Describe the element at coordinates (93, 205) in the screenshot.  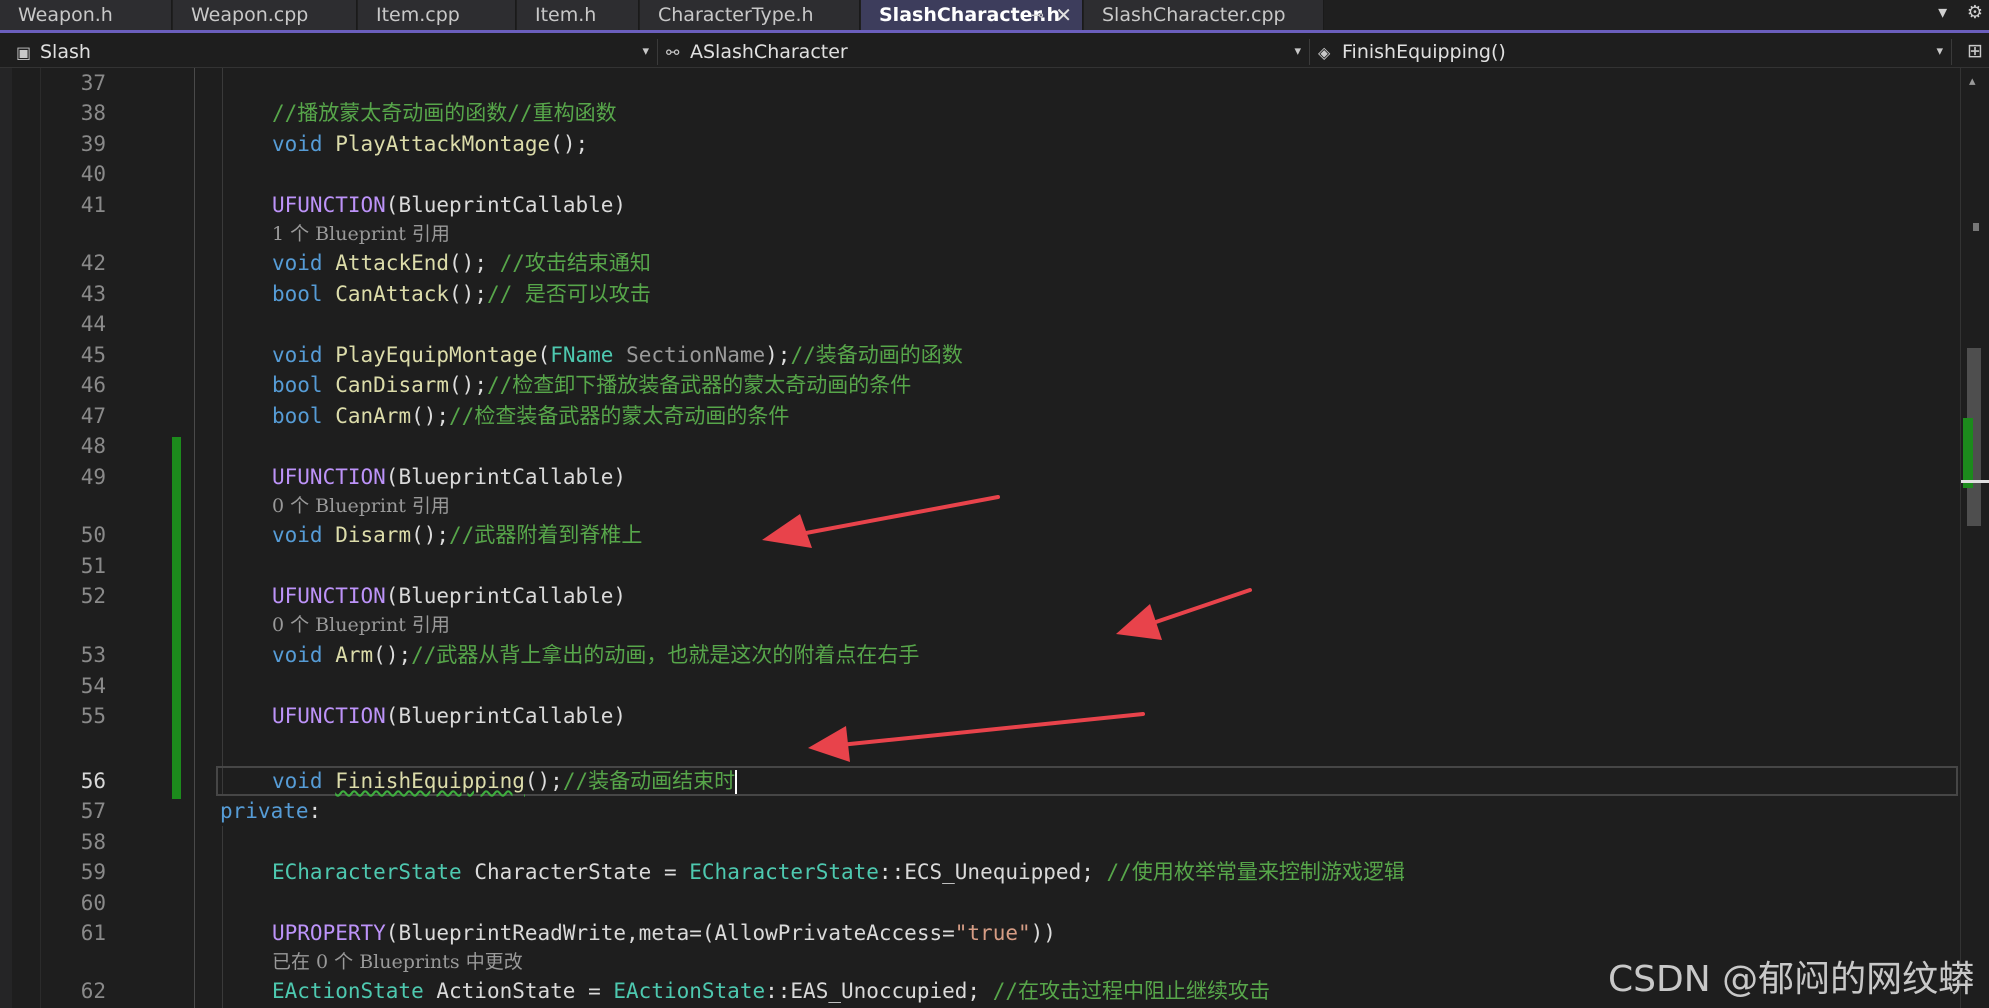
I see `line-number: 41` at that location.